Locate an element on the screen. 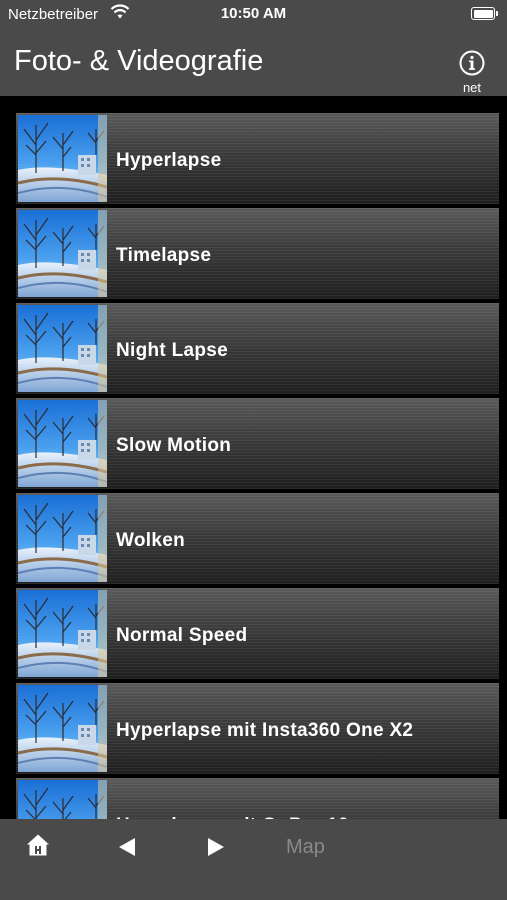  info-button: net is located at coordinates (472, 72).